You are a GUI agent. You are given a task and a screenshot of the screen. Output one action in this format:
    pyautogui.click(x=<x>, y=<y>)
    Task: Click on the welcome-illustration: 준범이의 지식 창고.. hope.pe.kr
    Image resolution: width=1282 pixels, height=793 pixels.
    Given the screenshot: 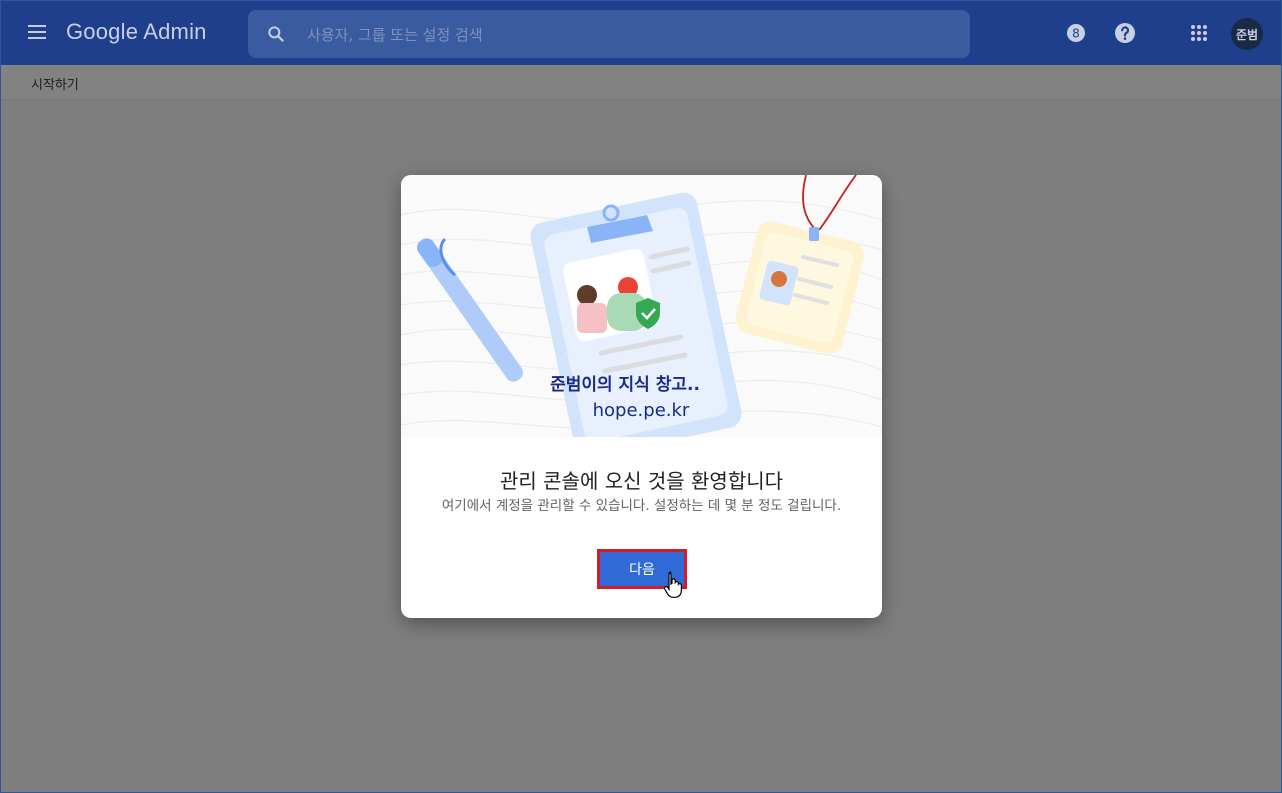 What is the action you would take?
    pyautogui.click(x=641, y=306)
    